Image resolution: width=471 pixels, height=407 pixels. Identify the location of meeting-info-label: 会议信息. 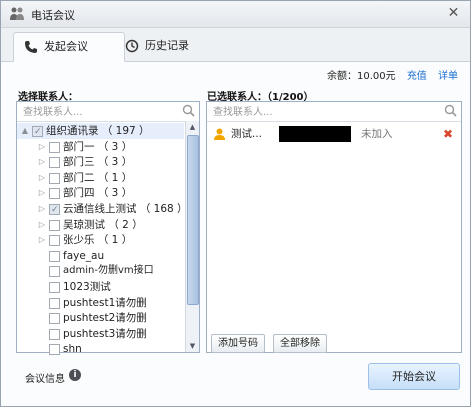
(45, 379).